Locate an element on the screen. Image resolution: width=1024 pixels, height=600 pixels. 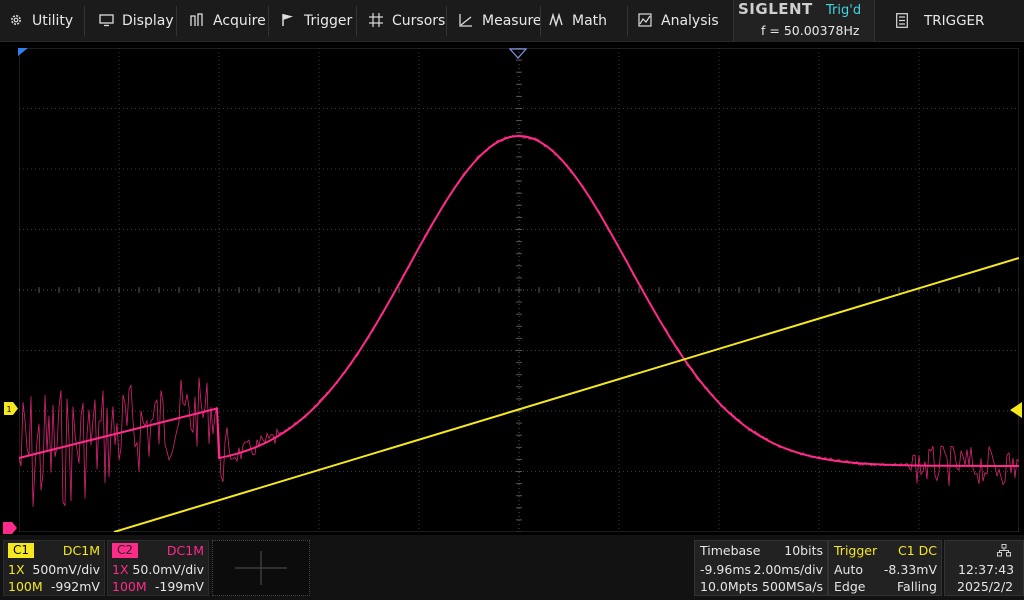
memory-depth: 10.0Mpts is located at coordinates (729, 586).